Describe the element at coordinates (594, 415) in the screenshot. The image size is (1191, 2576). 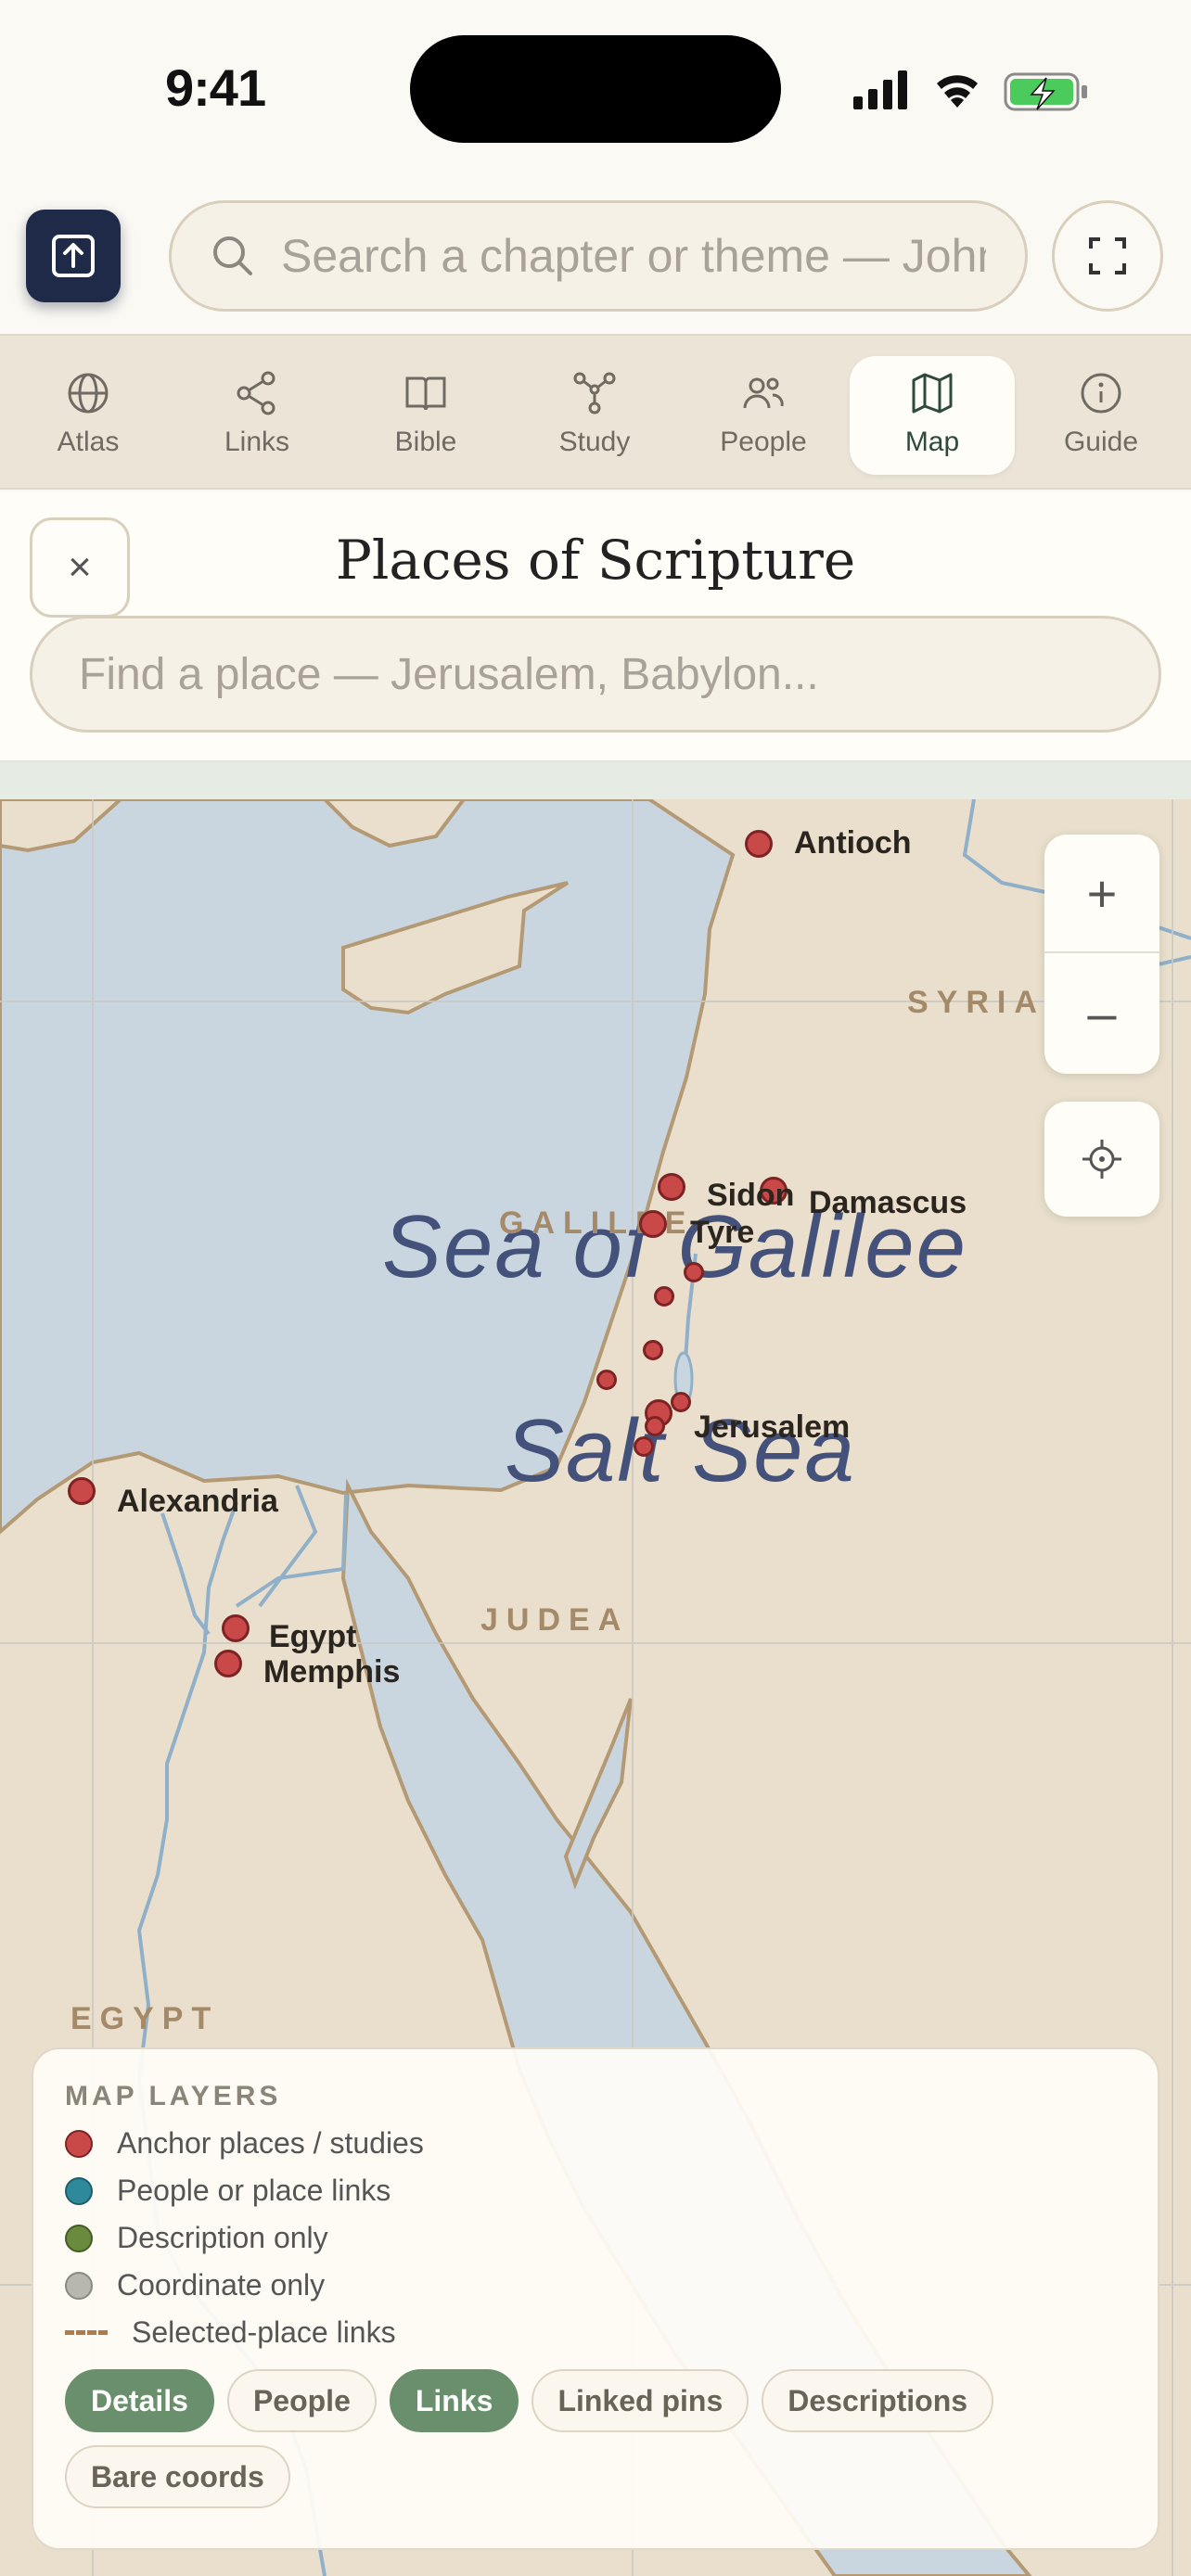
I see `tab-study: Study` at that location.